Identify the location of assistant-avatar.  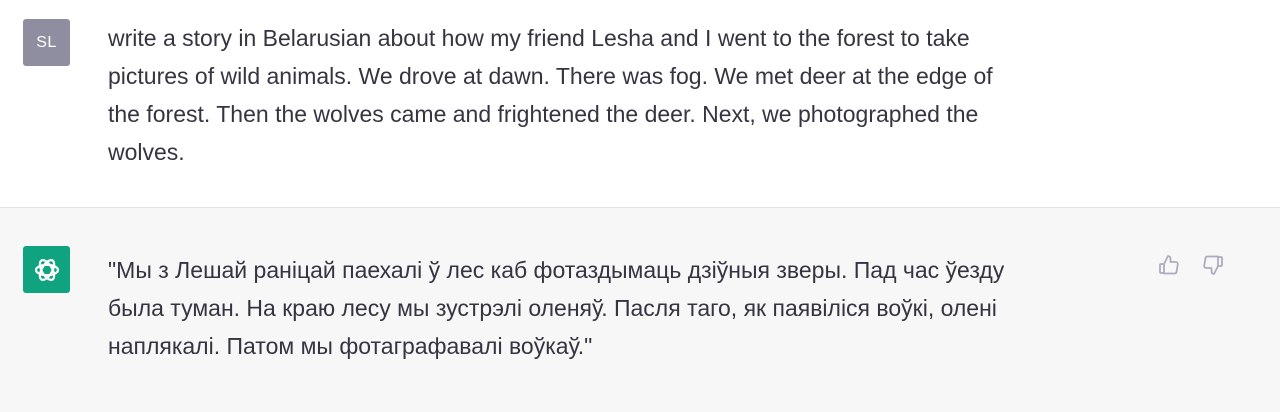
(46, 269).